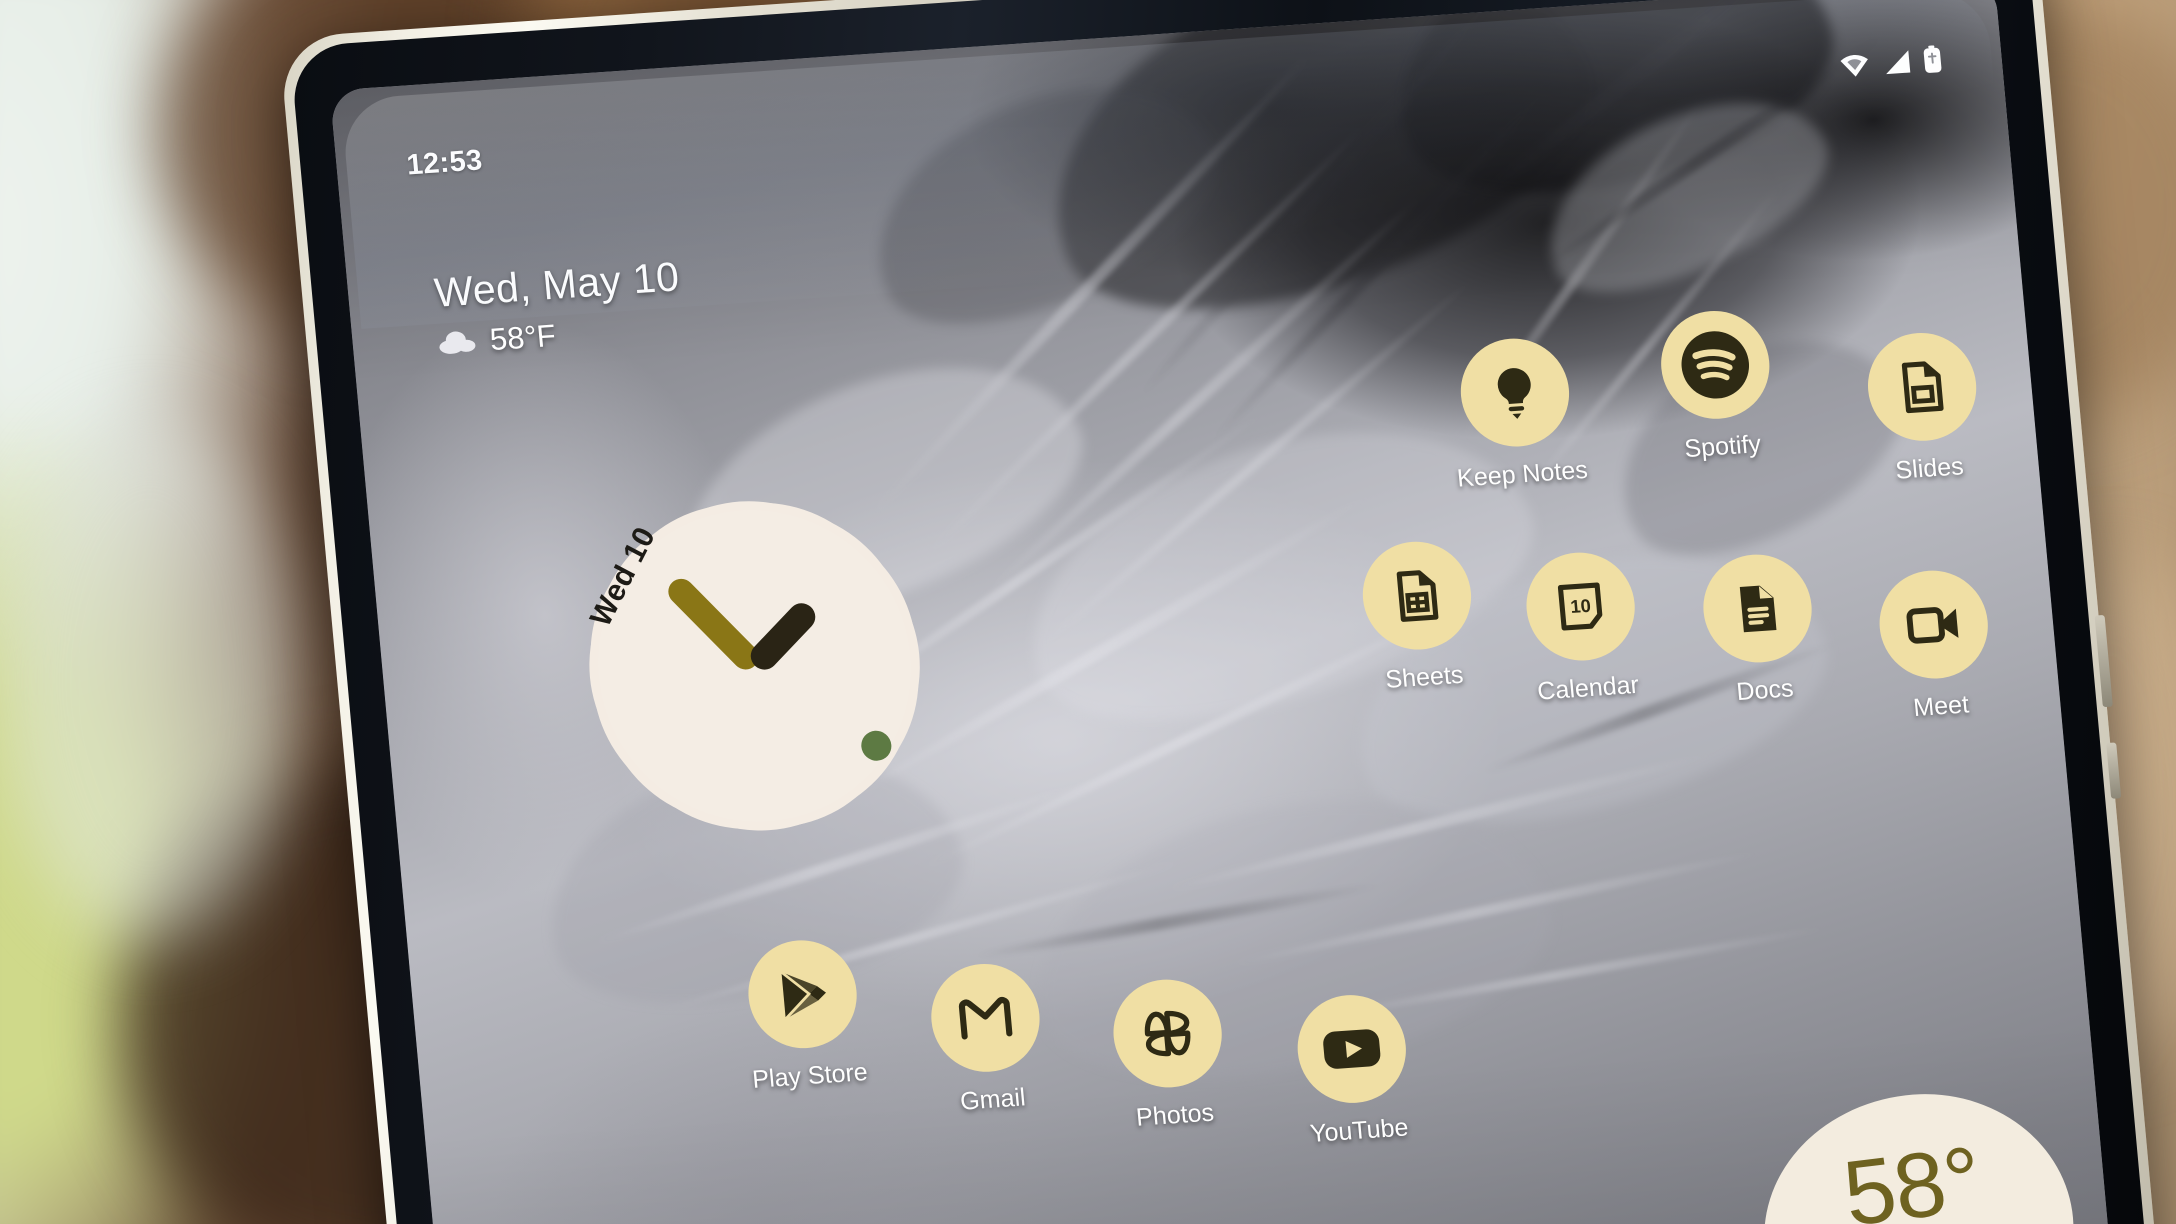  What do you see at coordinates (985, 1018) in the screenshot?
I see `gmail-m-icon` at bounding box center [985, 1018].